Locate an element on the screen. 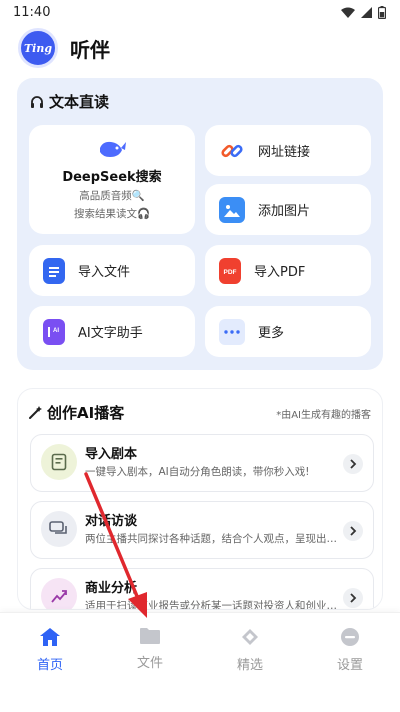 This screenshot has height=712, width=400. nav-home: 首页 is located at coordinates (50, 658).